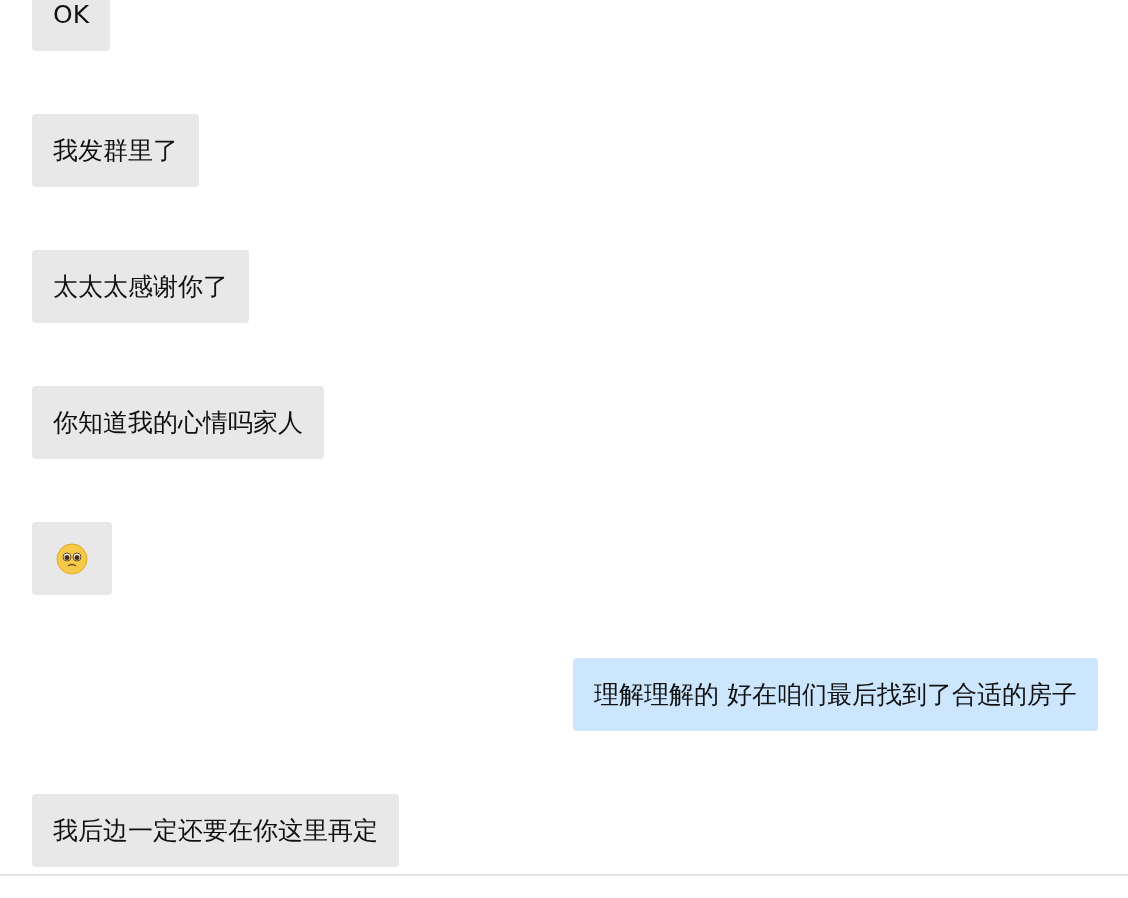  What do you see at coordinates (215, 830) in the screenshot?
I see `message-bubble: 我后边一定还要在你这里再定` at bounding box center [215, 830].